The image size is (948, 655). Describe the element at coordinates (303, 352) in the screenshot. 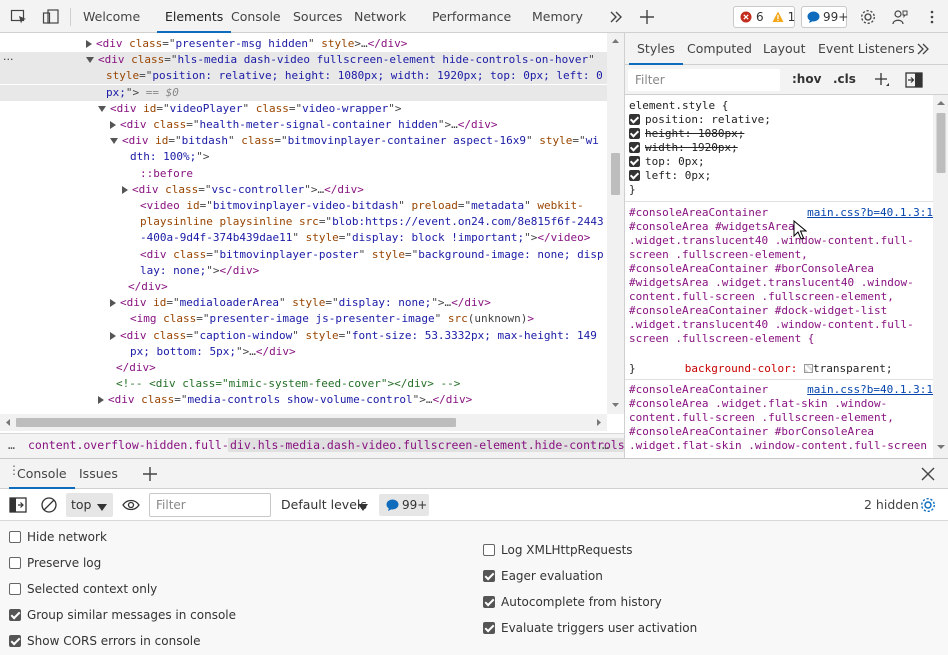

I see `dom-node-line: px; bottom: 5px;">…</div>` at that location.